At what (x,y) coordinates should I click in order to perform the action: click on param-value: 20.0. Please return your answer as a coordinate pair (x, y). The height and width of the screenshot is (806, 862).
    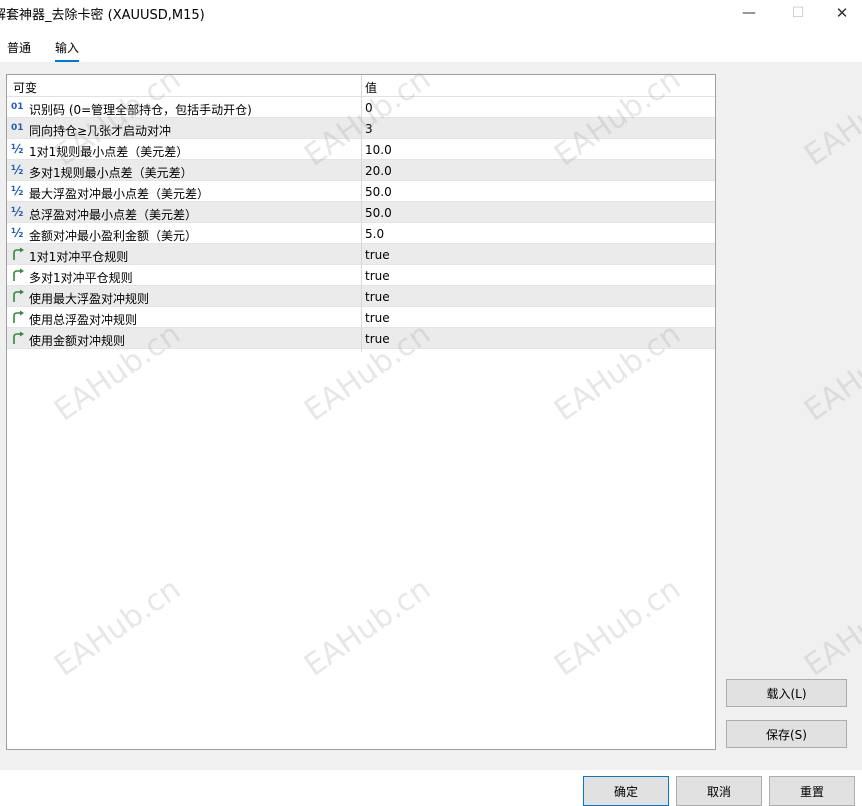
    Looking at the image, I should click on (378, 171).